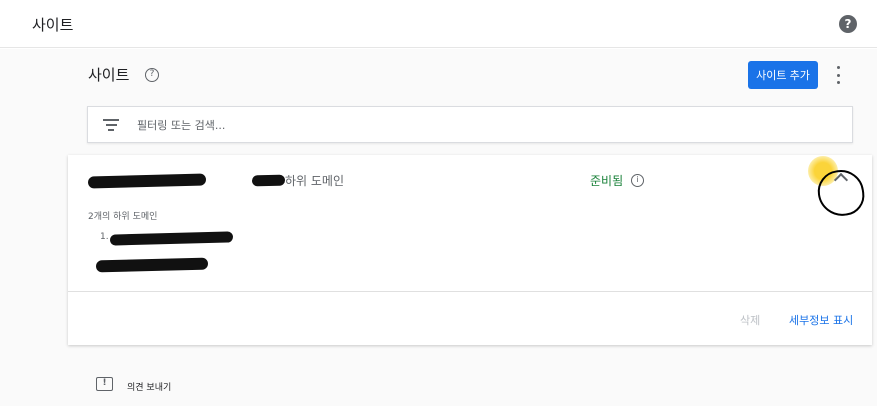  Describe the element at coordinates (821, 320) in the screenshot. I see `show-details-button: 세부정보 표시` at that location.